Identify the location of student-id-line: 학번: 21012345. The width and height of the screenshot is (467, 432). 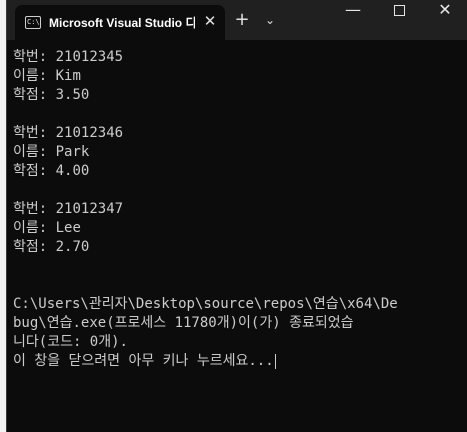
(68, 57).